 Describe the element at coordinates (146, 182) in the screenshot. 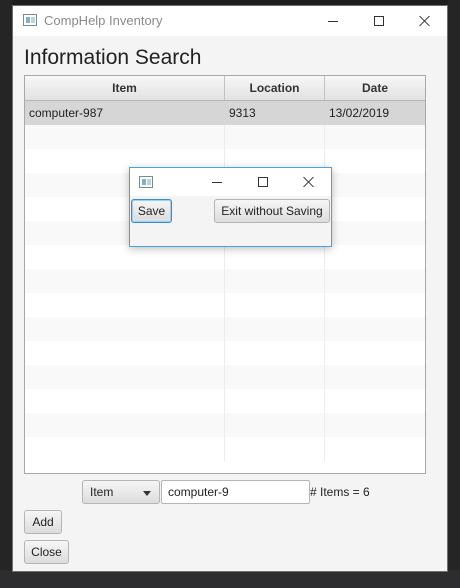

I see `dialog-app-icon` at that location.